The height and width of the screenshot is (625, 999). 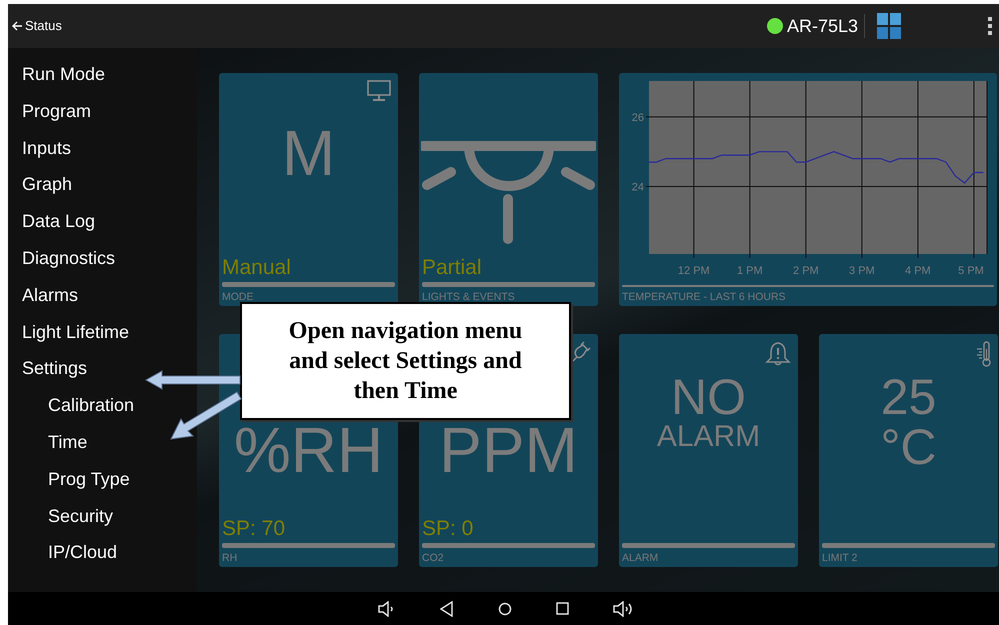 I want to click on tile-value: Partial, so click(x=452, y=268).